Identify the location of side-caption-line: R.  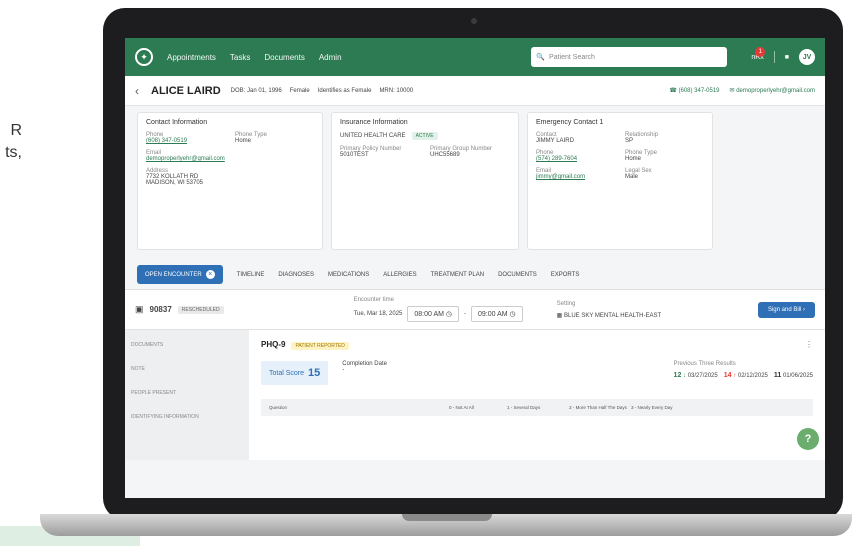
(16, 130).